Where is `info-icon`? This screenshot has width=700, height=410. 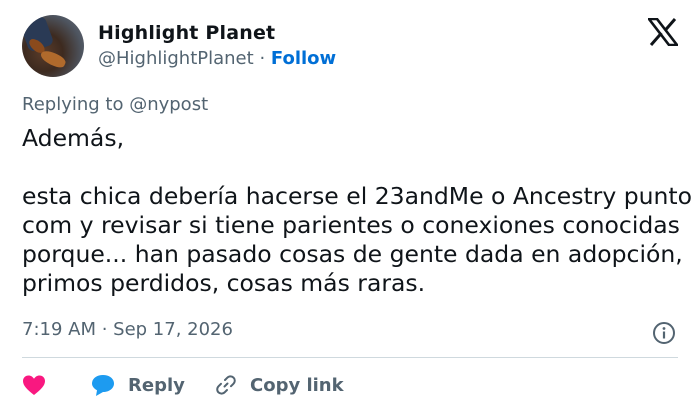
info-icon is located at coordinates (664, 333).